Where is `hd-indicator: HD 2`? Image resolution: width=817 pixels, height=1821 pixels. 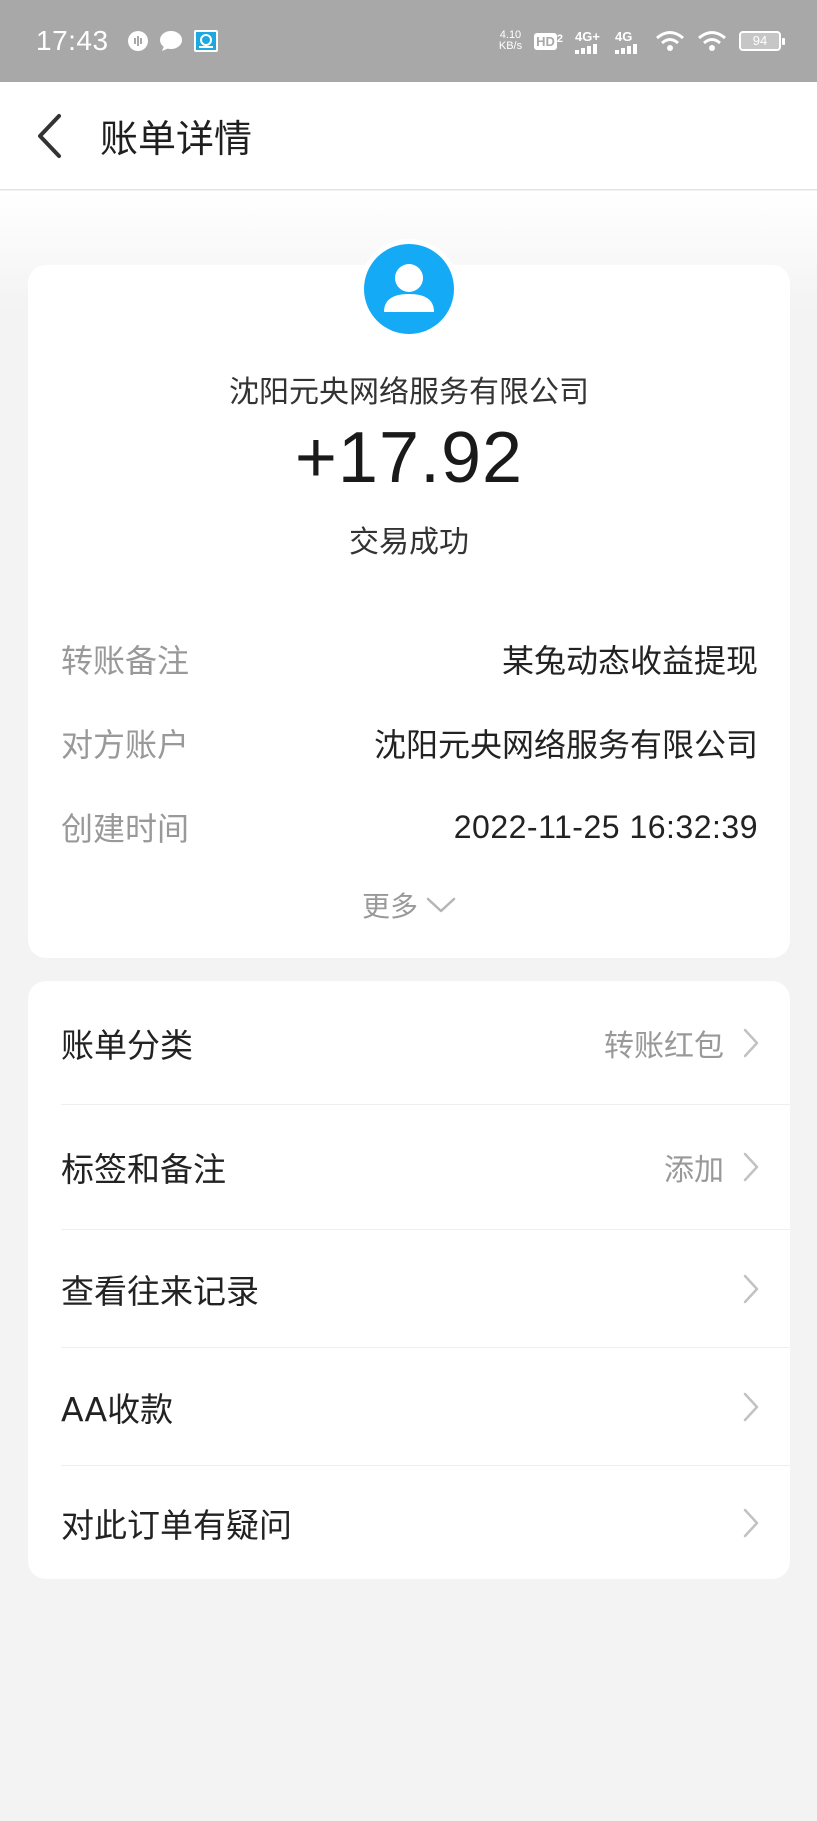 hd-indicator: HD 2 is located at coordinates (548, 41).